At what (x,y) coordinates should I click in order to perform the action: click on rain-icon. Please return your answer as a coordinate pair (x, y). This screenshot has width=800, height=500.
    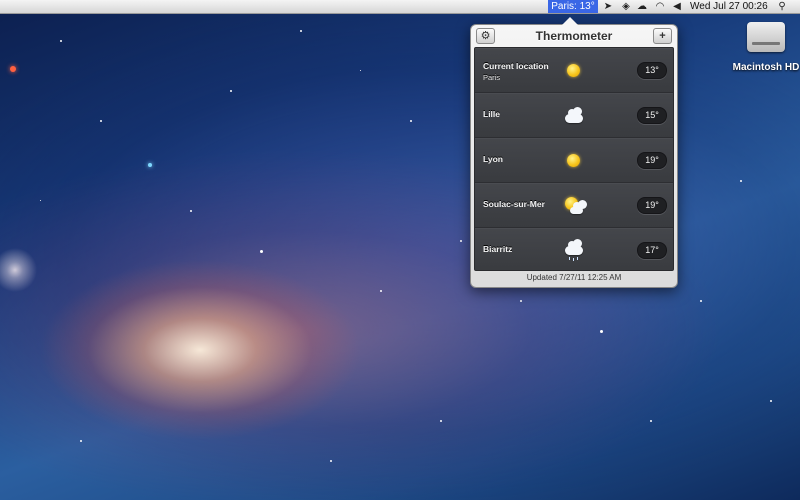
    Looking at the image, I should click on (574, 250).